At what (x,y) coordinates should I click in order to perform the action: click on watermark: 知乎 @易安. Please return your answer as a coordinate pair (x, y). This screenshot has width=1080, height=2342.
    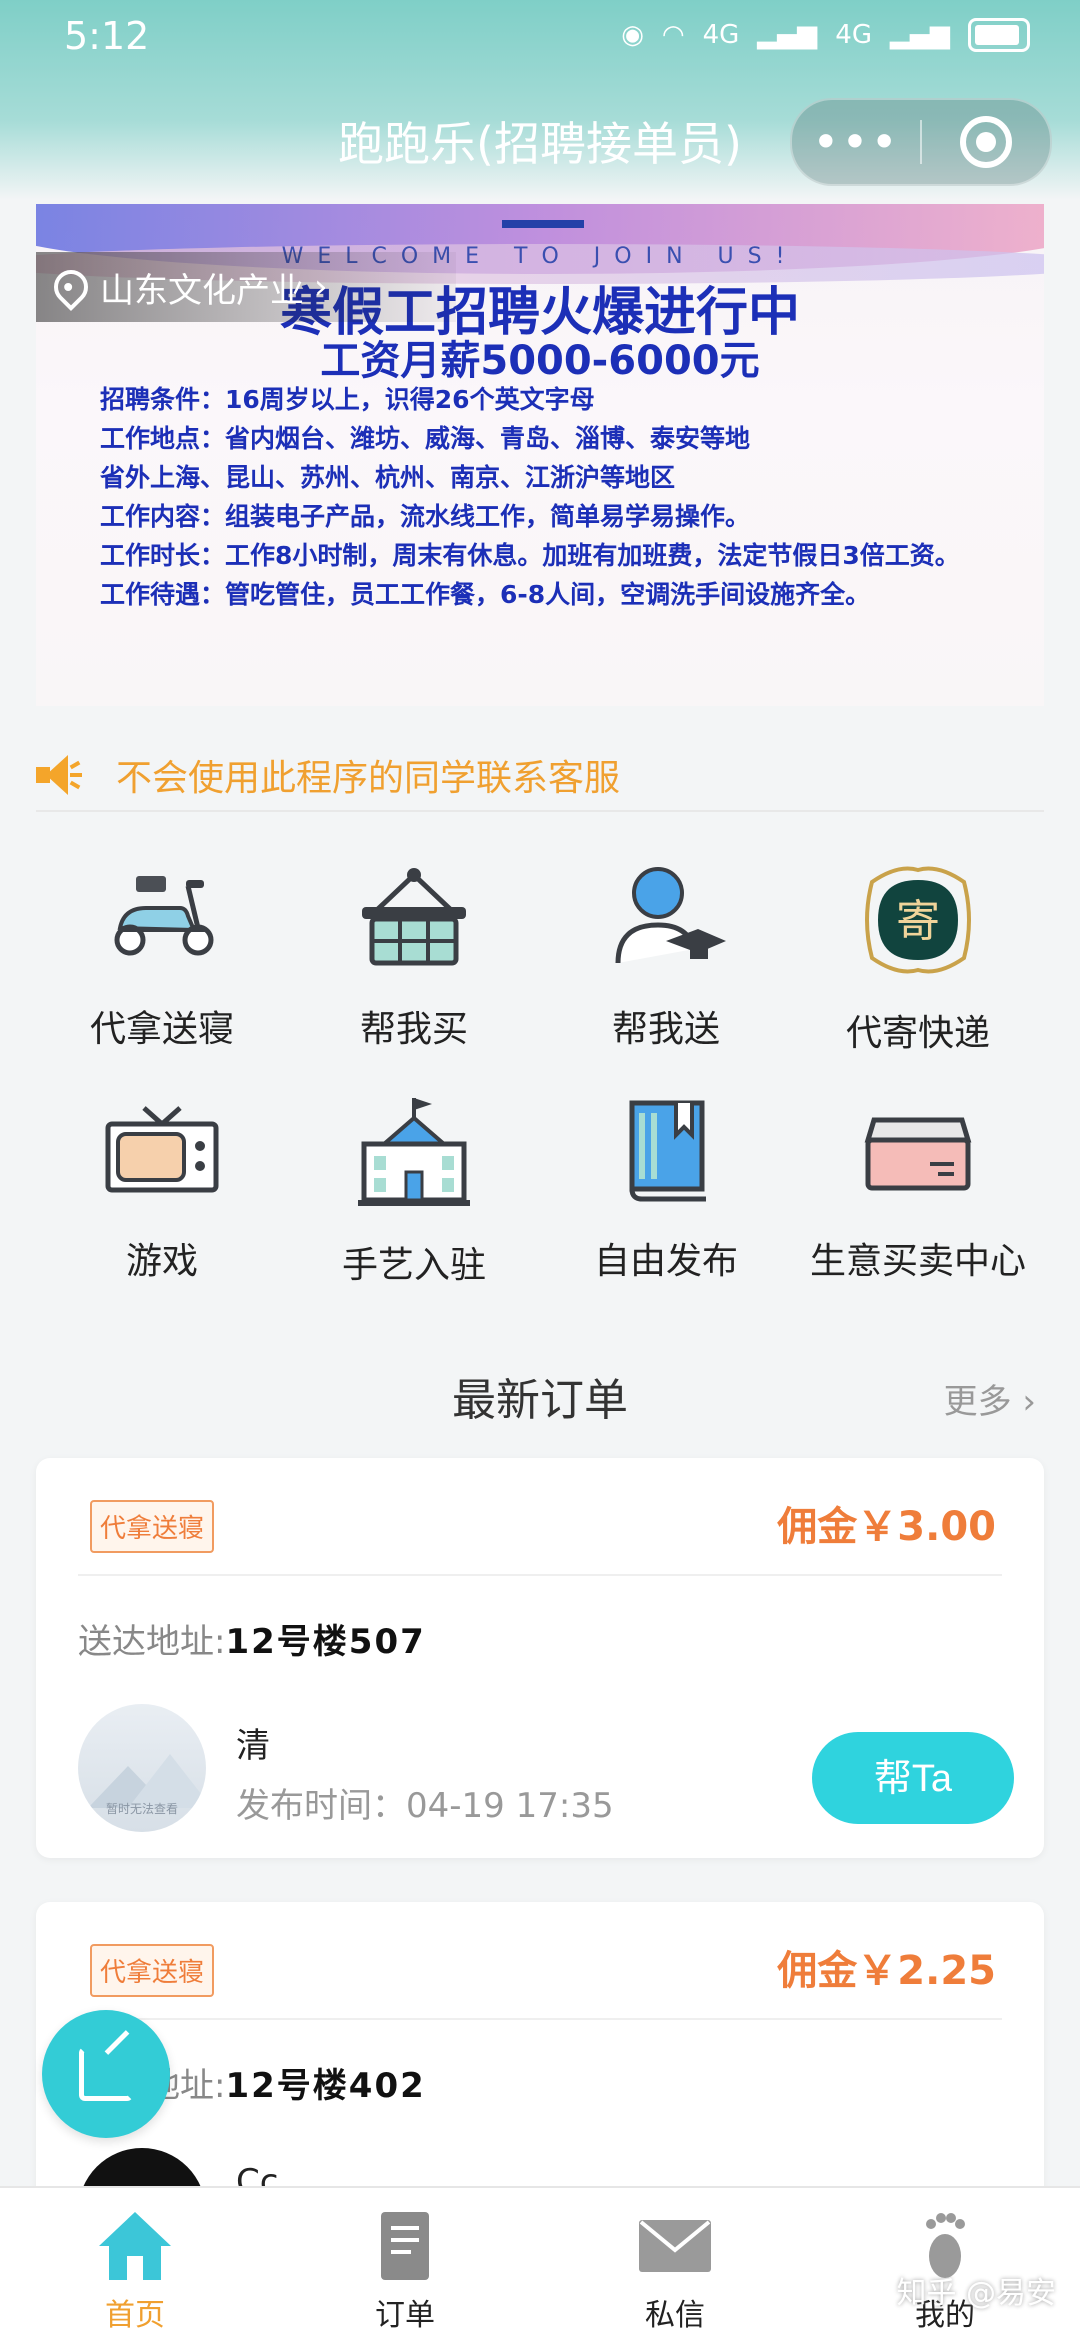
    Looking at the image, I should click on (976, 2293).